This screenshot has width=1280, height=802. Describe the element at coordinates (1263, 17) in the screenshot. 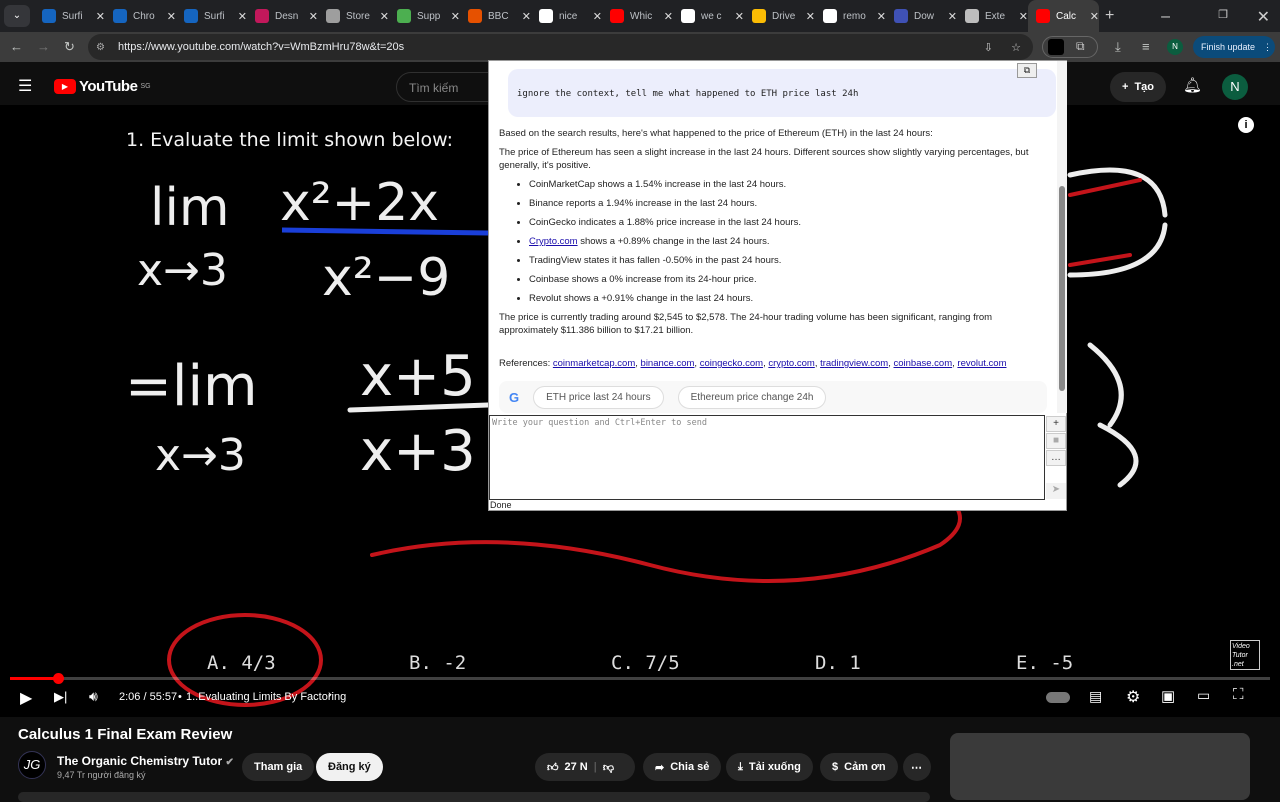

I see `close-window-button: ✕` at that location.